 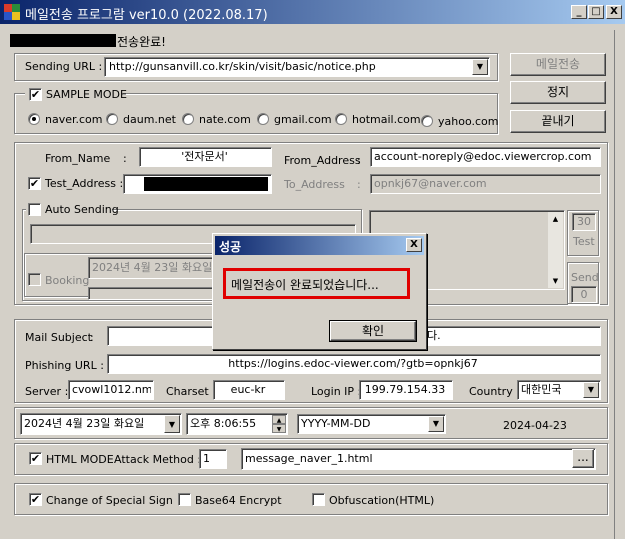 I want to click on test-count-value: 30, so click(x=584, y=221).